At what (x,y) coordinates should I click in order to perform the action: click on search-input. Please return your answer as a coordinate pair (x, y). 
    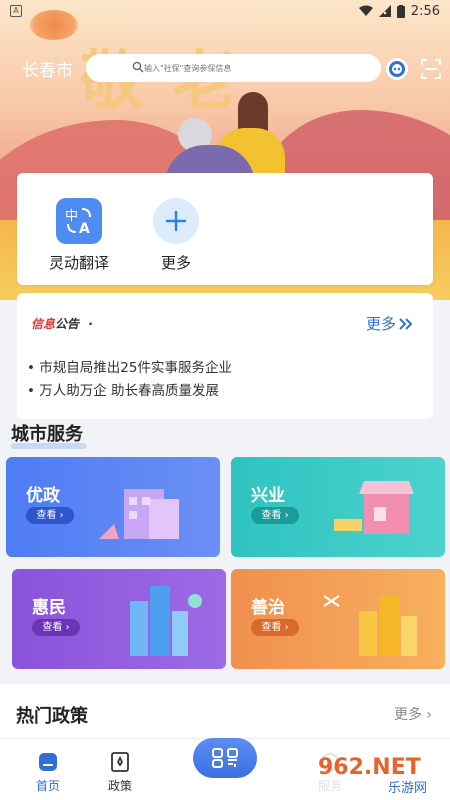
    Looking at the image, I should click on (244, 68).